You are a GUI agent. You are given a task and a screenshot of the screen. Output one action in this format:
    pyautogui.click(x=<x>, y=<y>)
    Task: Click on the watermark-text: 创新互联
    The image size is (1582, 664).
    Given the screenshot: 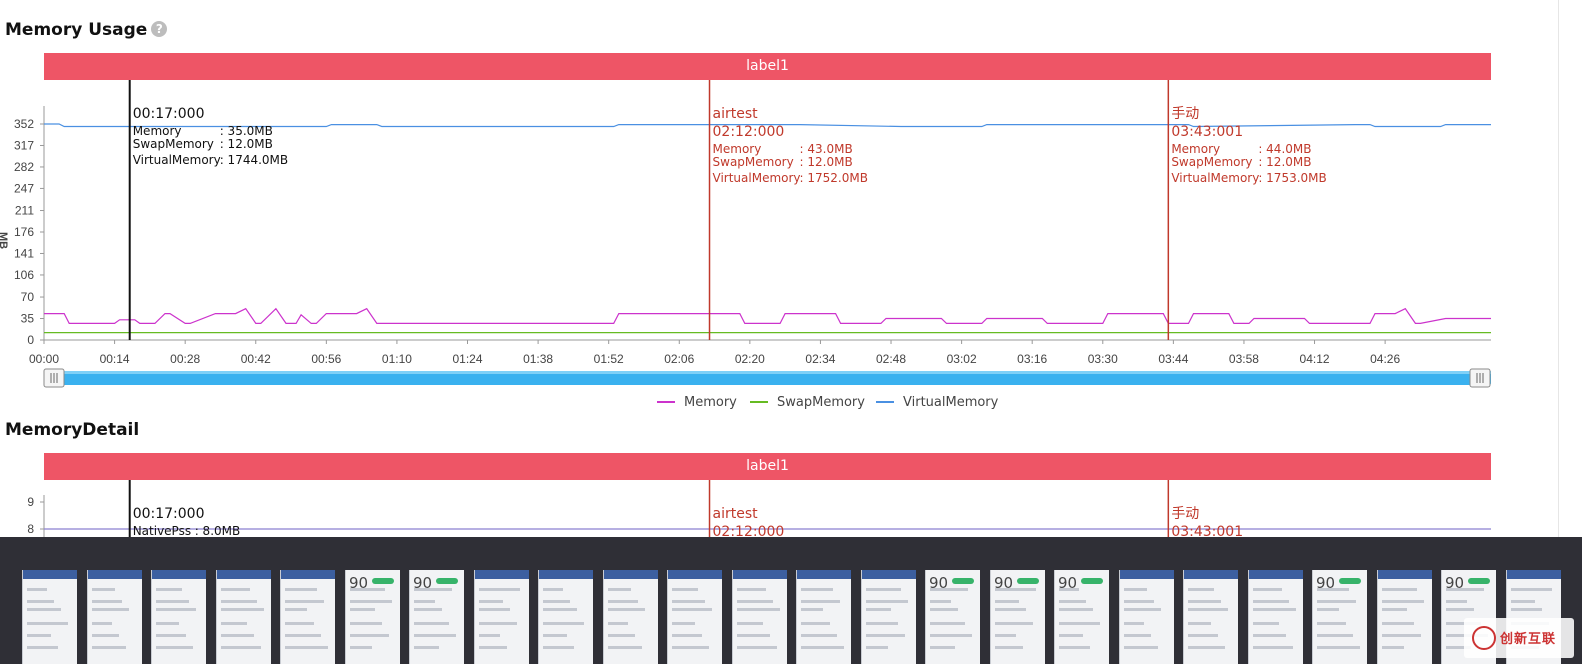 What is the action you would take?
    pyautogui.click(x=1528, y=639)
    